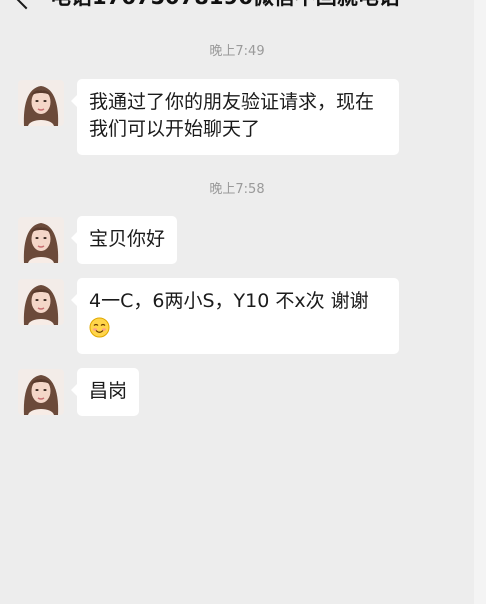  I want to click on message-bubble: 昌岗, so click(105, 392).